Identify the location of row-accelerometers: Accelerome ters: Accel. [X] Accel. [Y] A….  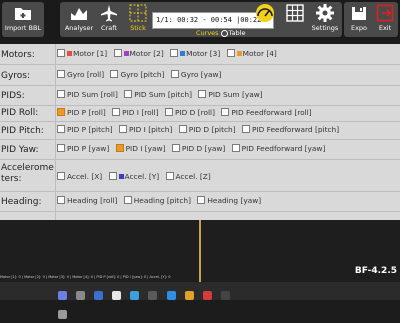
(200, 176).